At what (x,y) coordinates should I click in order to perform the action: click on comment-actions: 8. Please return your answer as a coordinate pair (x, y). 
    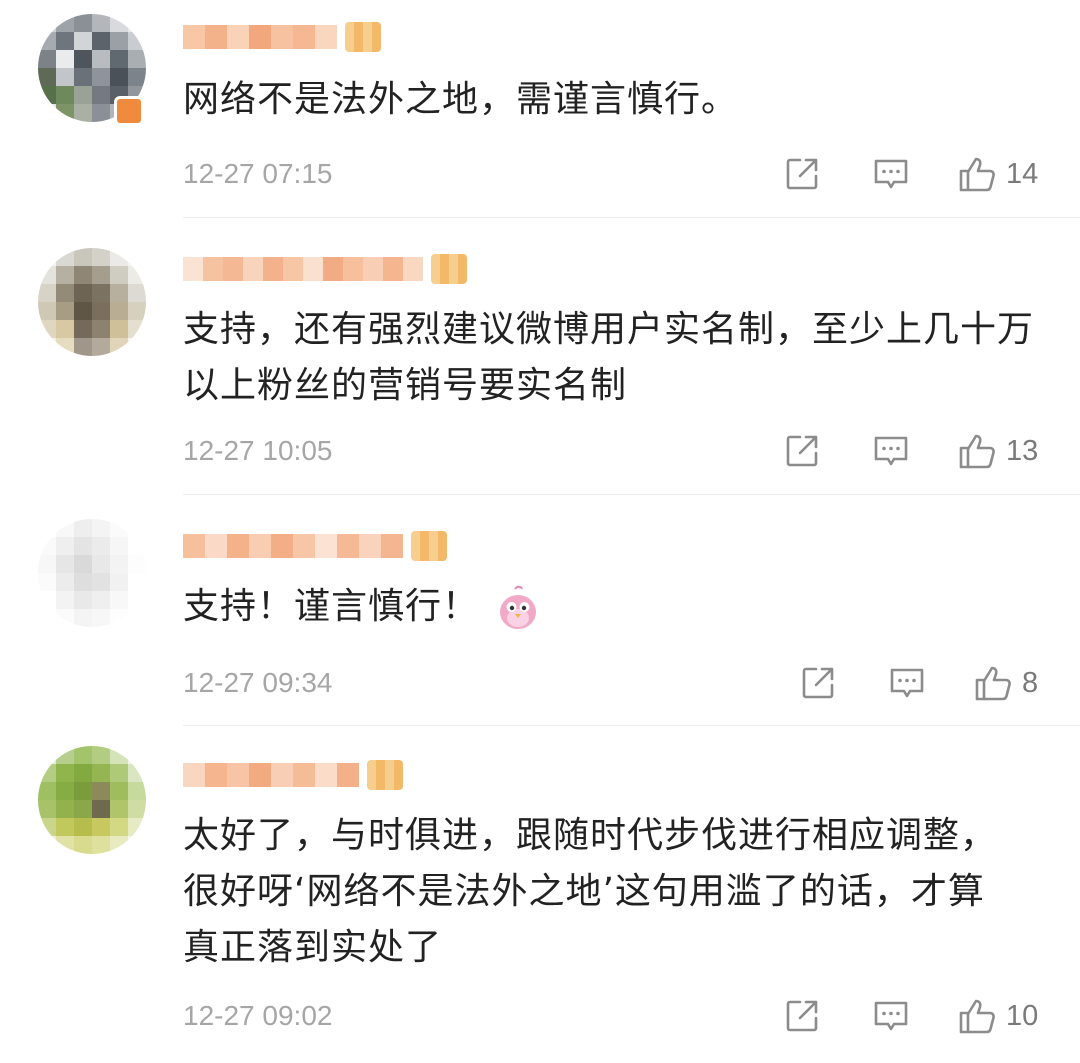
    Looking at the image, I should click on (922, 683).